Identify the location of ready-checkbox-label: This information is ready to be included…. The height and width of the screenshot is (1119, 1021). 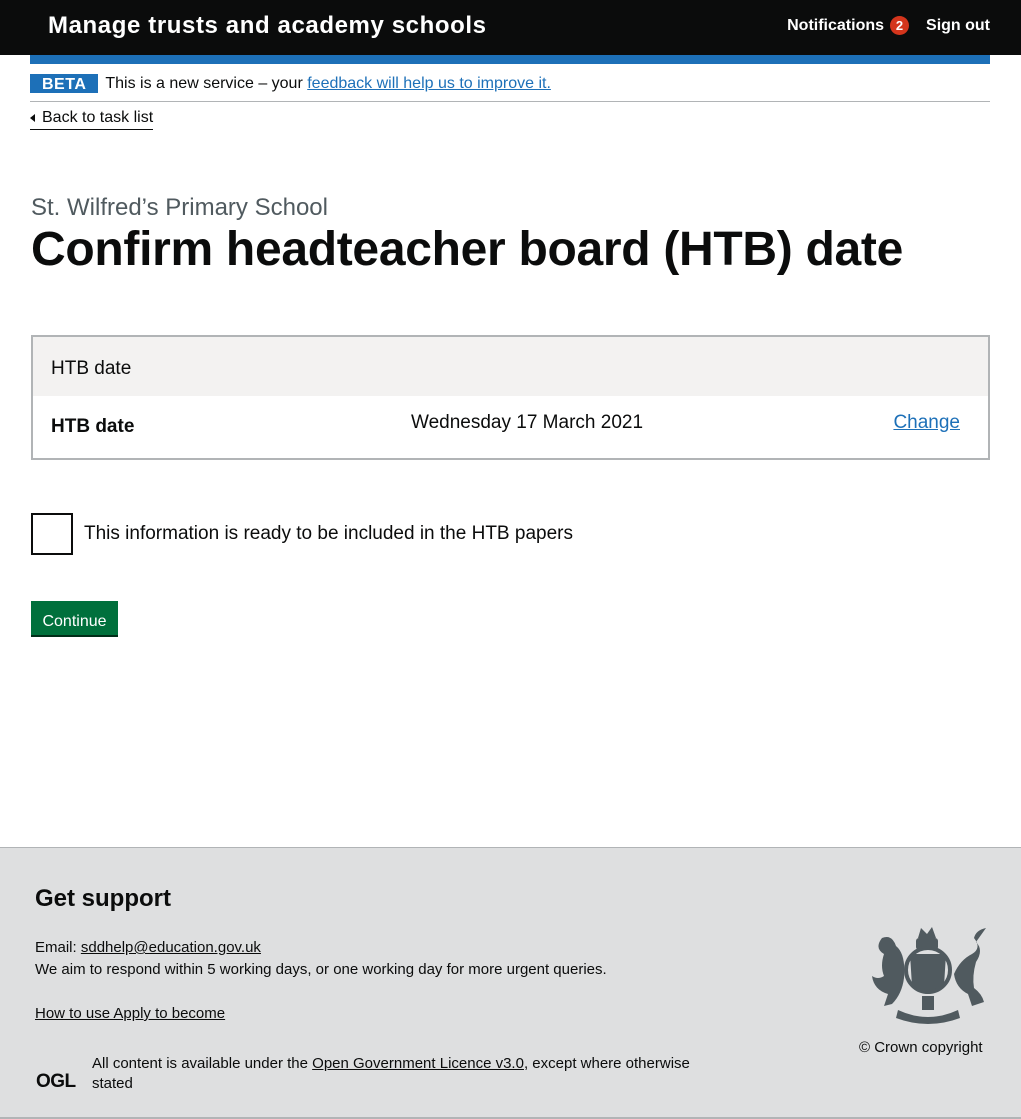
(328, 534).